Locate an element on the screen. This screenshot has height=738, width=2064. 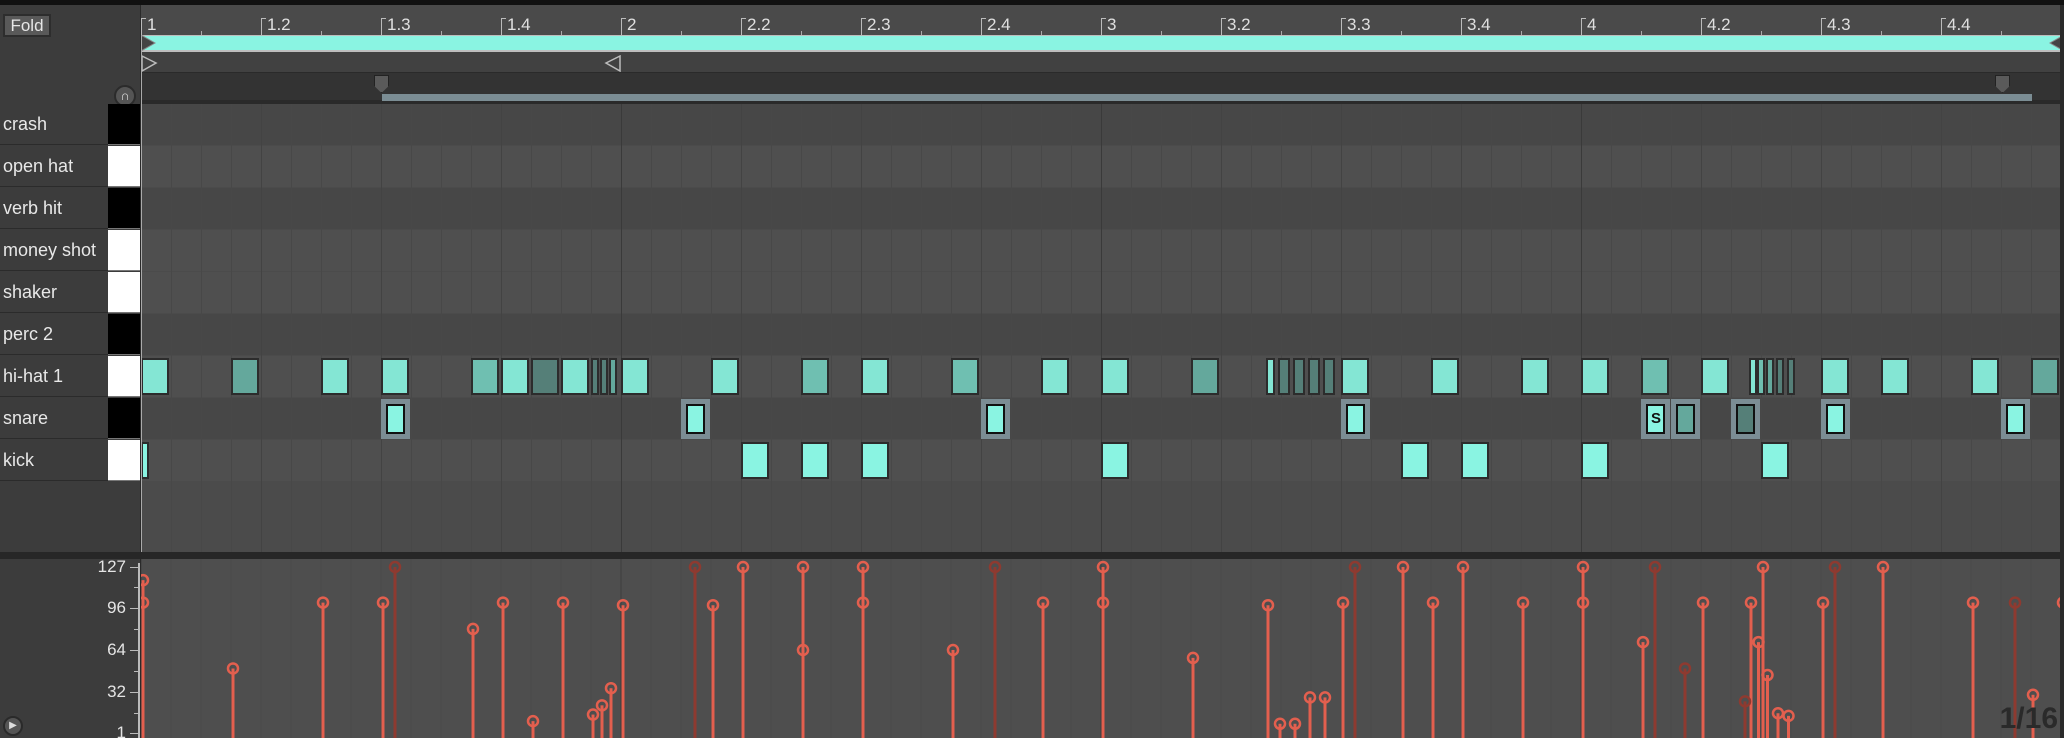
lane-label: open hat is located at coordinates (54, 166).